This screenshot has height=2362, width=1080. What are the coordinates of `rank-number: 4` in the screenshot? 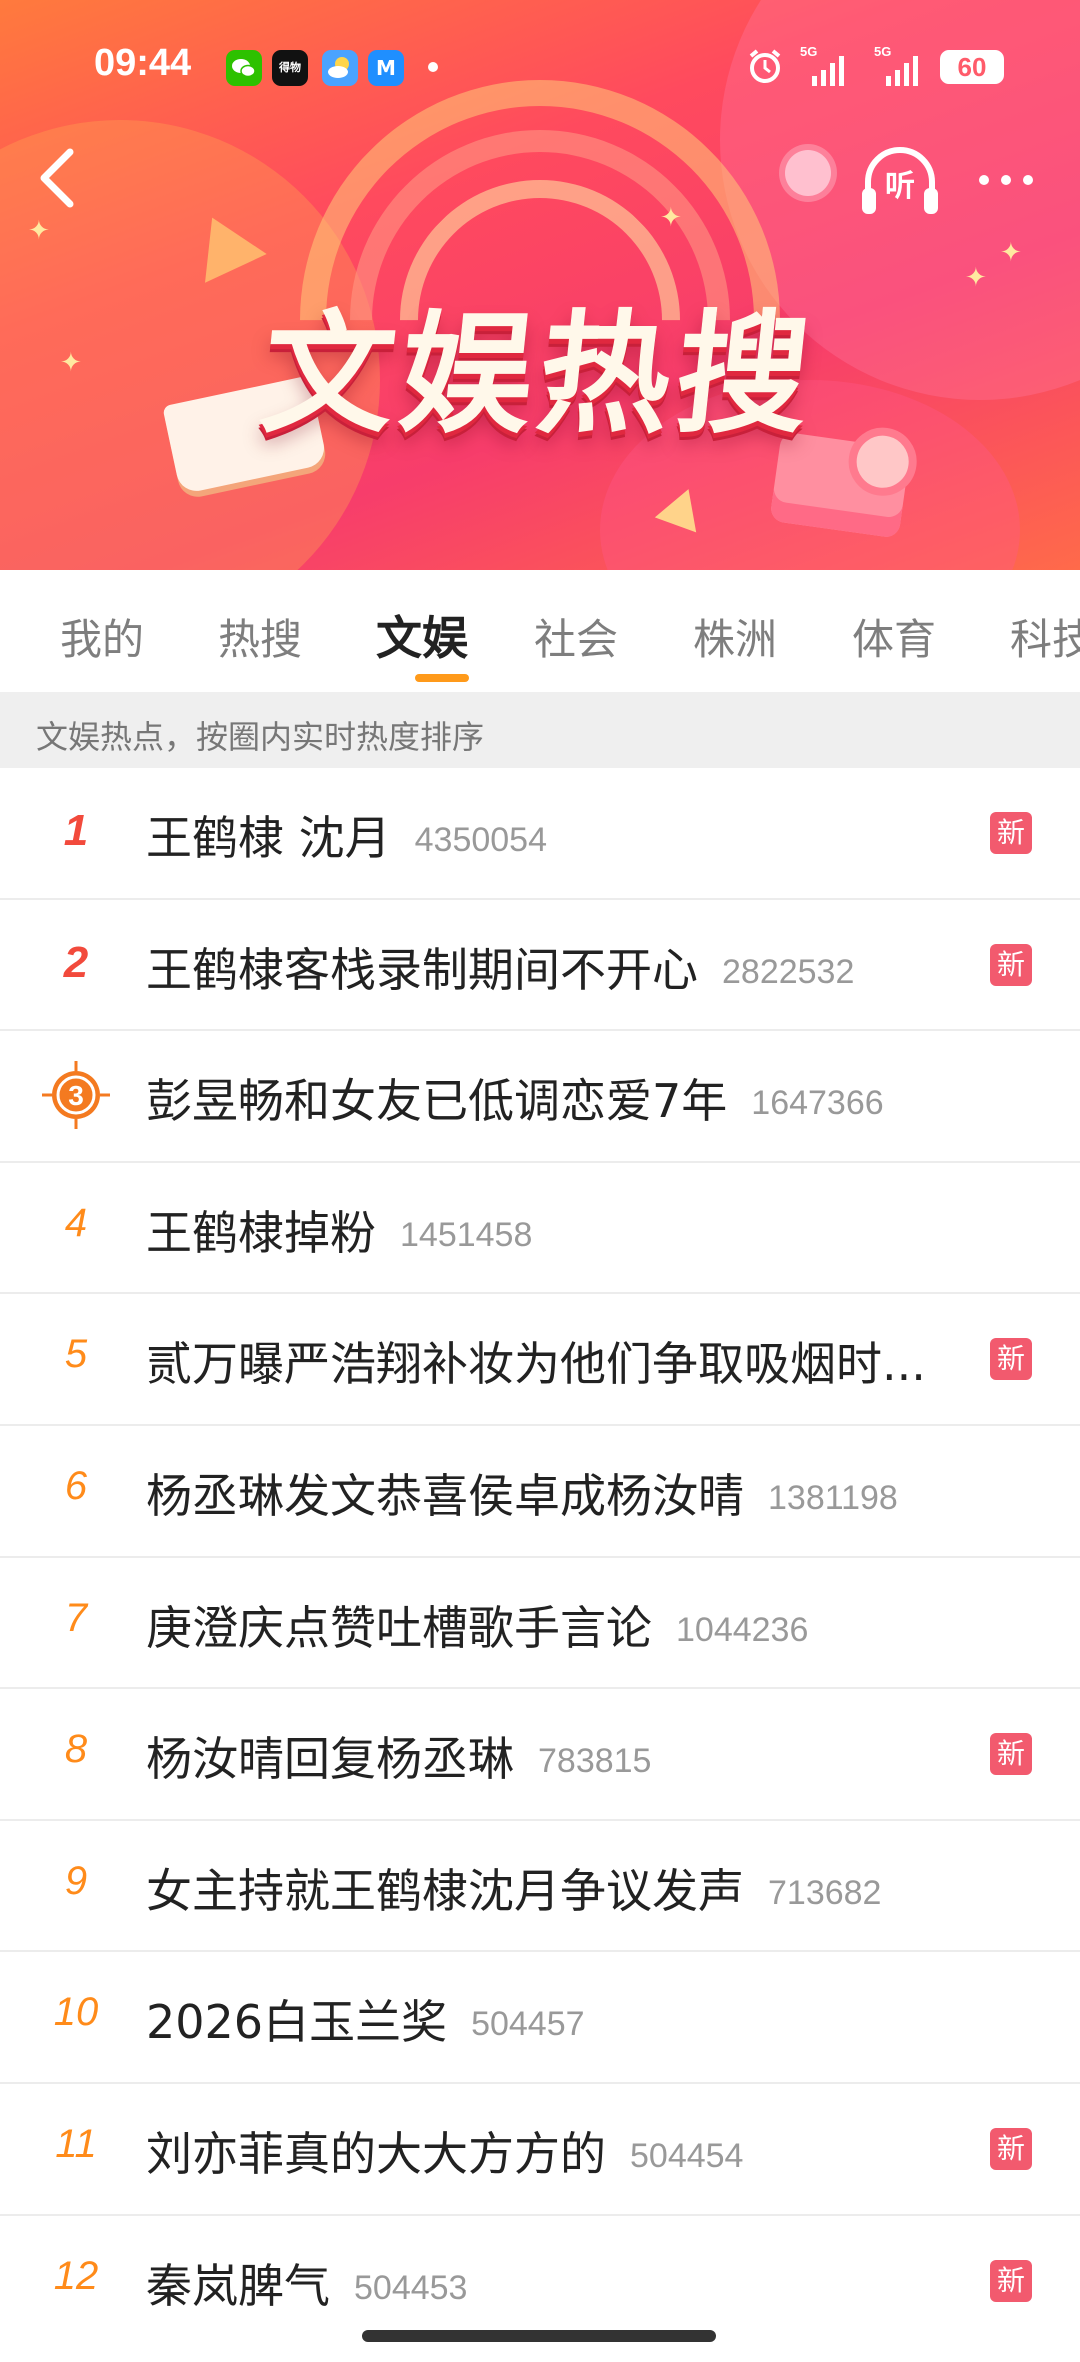 It's located at (76, 1222).